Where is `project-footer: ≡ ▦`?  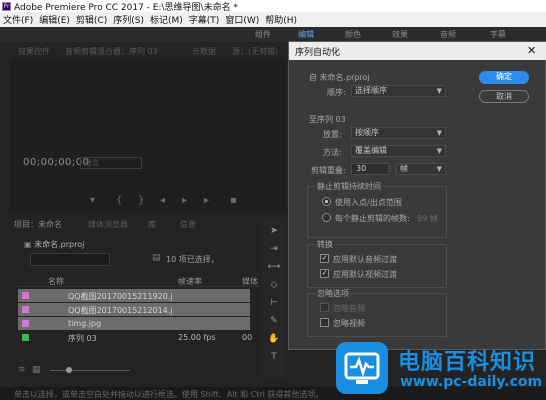 project-footer: ≡ ▦ is located at coordinates (135, 371).